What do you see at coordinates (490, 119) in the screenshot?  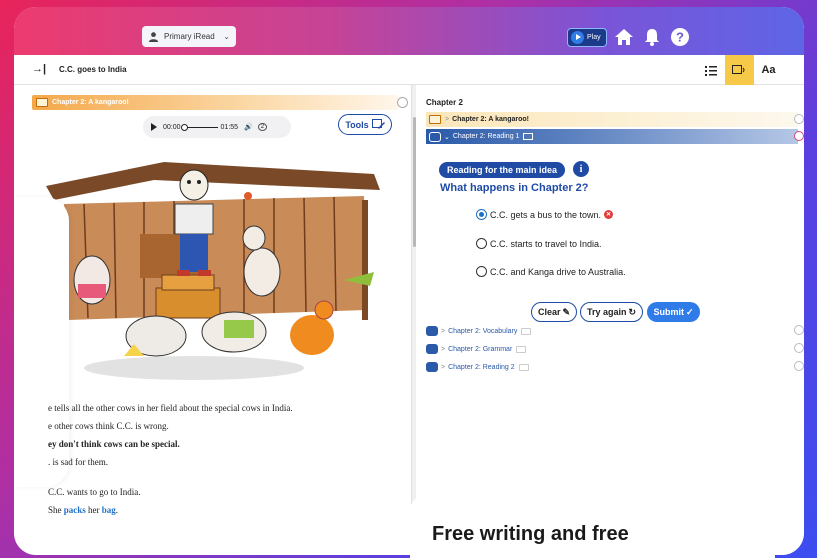 I see `activity-row-label: Chapter 2: A kangaroo!` at bounding box center [490, 119].